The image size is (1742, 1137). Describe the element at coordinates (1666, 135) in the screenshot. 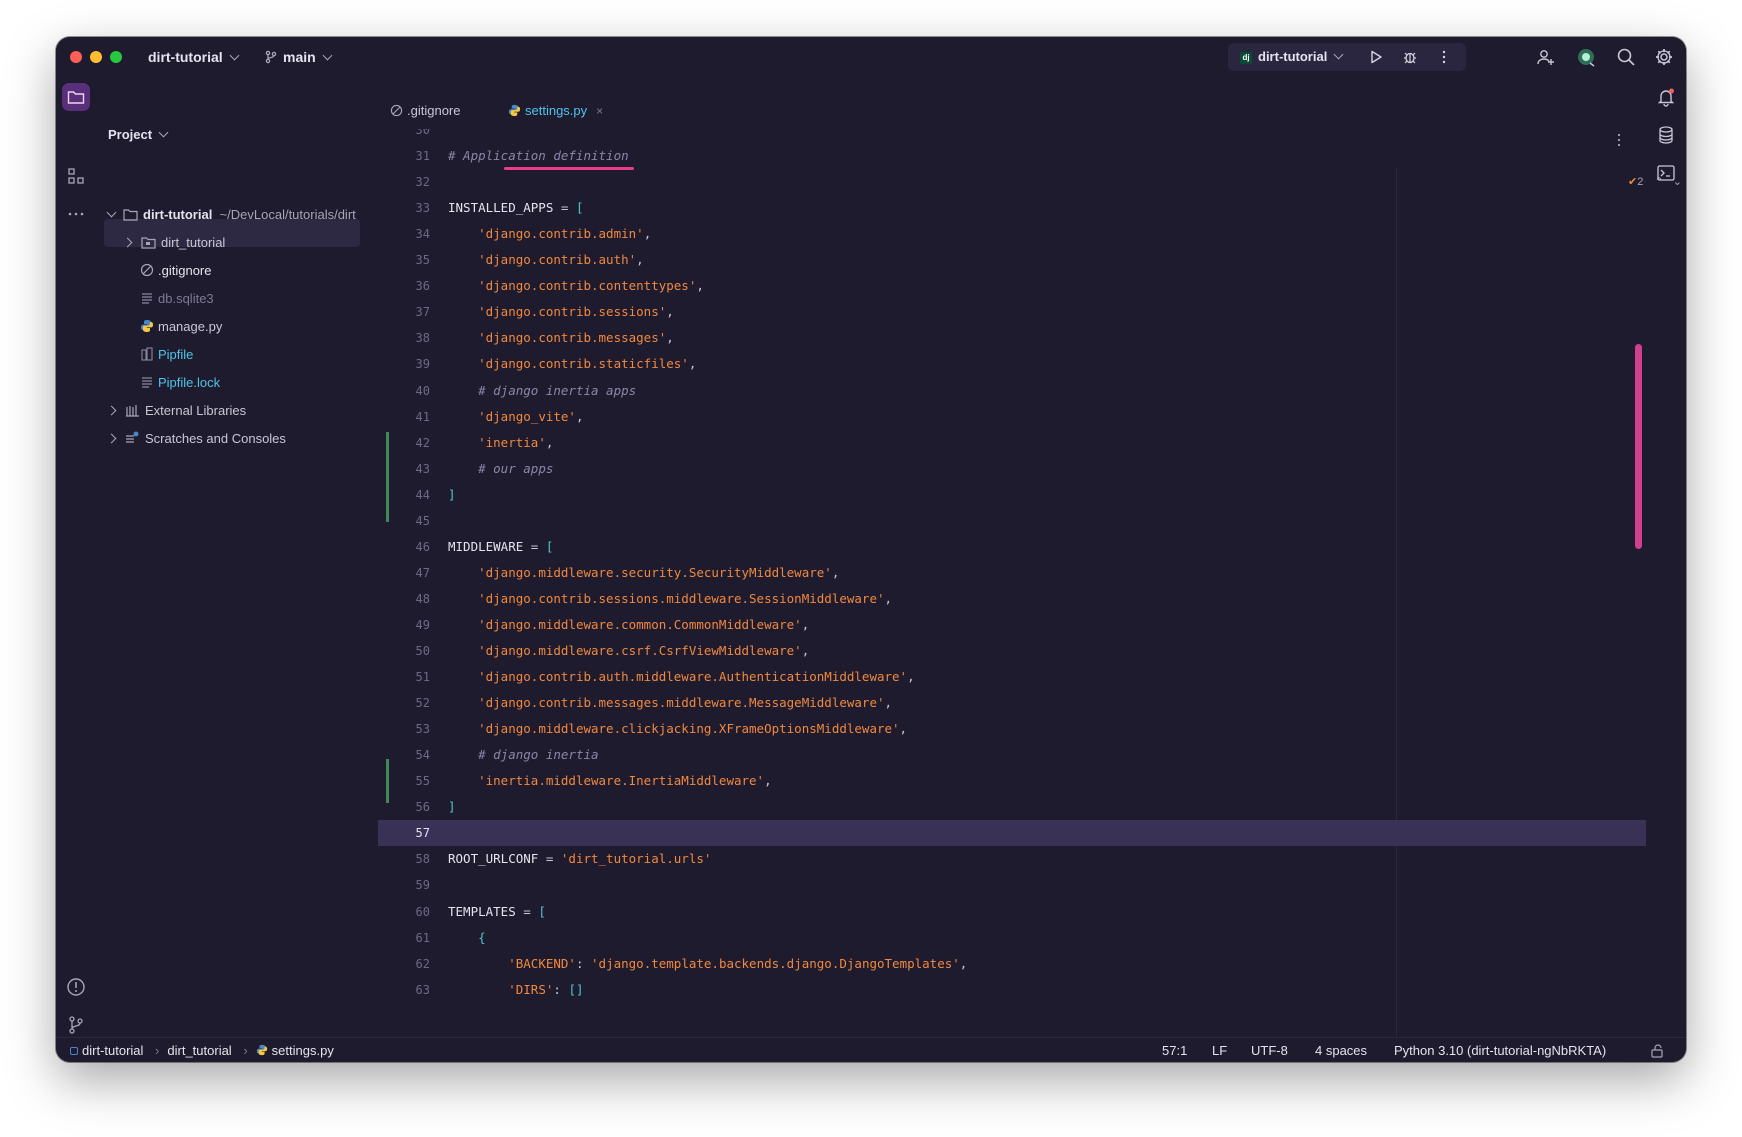

I see `database-icon` at that location.